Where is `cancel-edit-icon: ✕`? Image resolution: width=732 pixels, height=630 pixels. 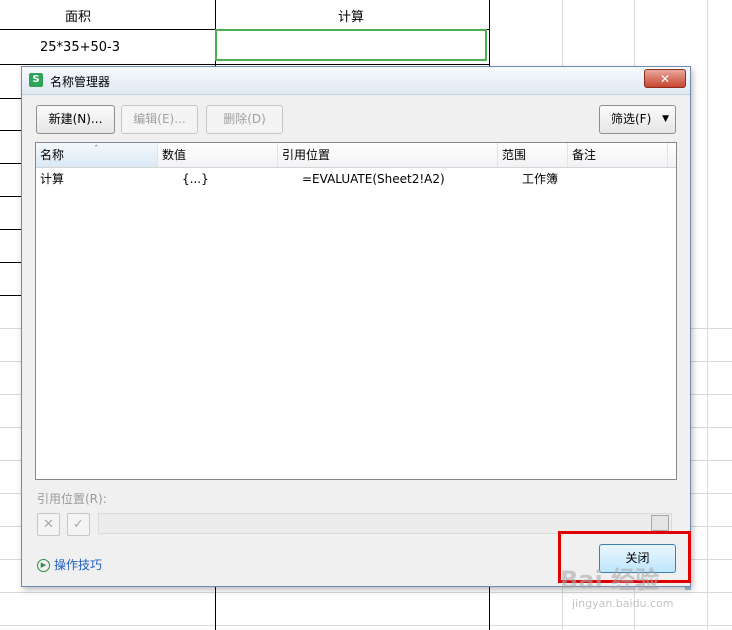
cancel-edit-icon: ✕ is located at coordinates (48, 524).